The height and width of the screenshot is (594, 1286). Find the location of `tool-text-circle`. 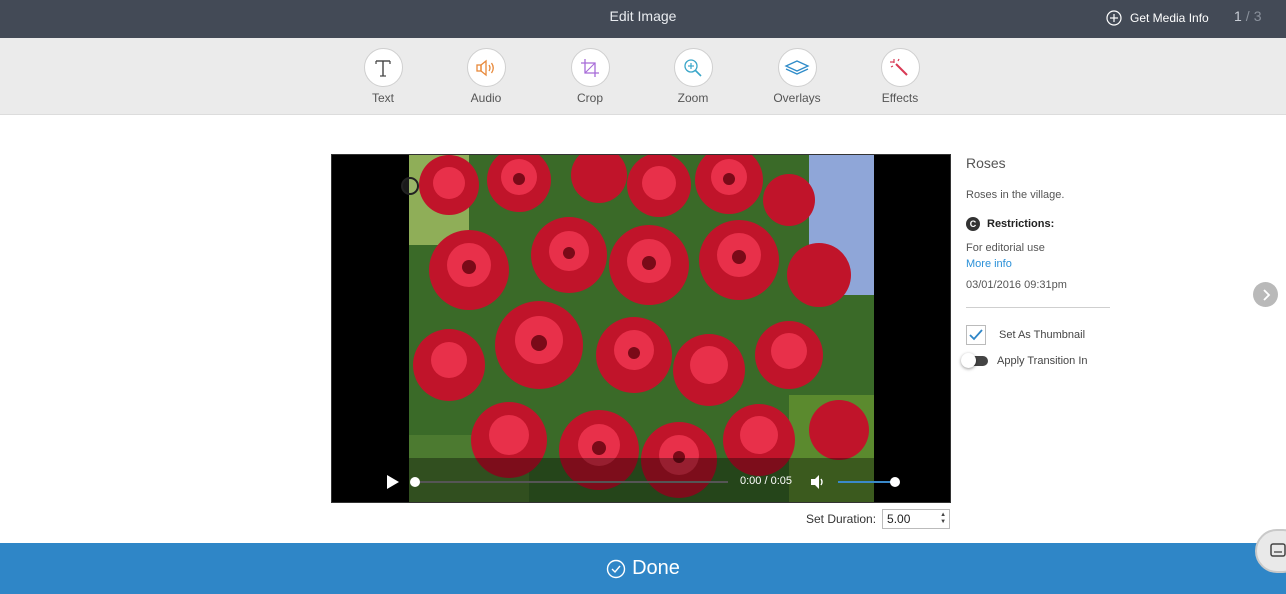

tool-text-circle is located at coordinates (383, 67).